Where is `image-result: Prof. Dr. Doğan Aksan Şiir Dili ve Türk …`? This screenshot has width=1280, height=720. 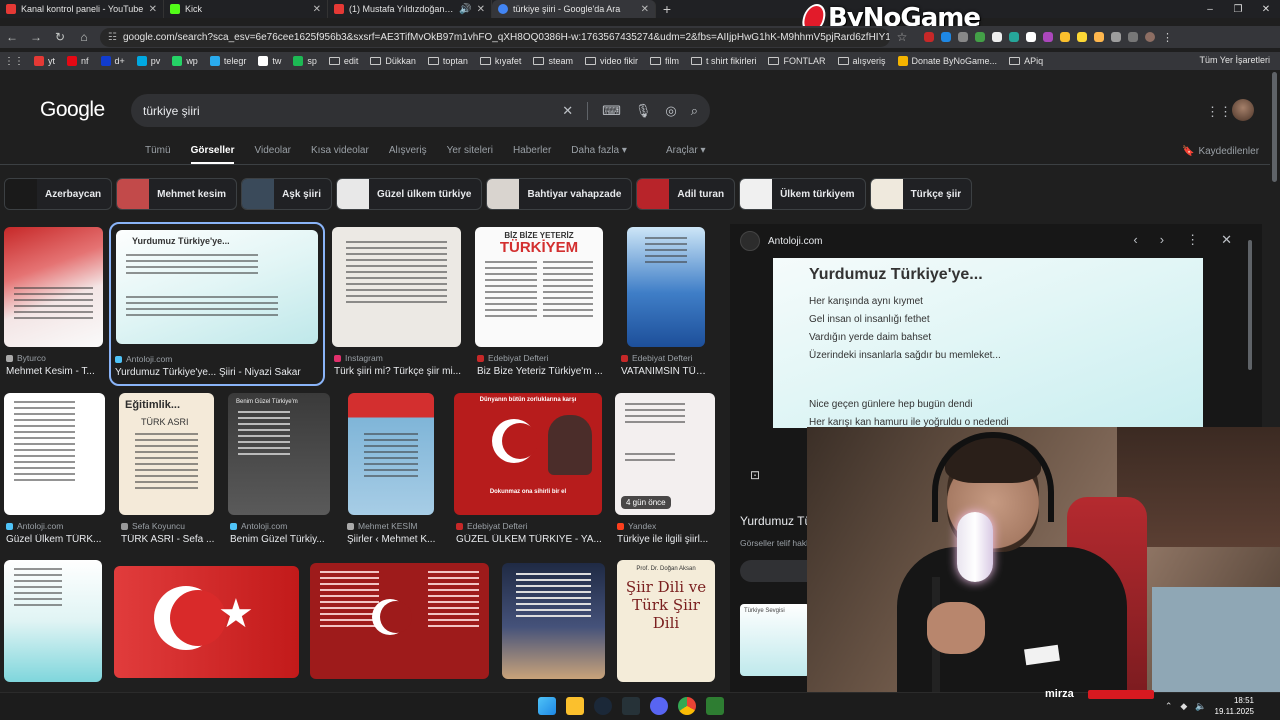 image-result: Prof. Dr. Doğan Aksan Şiir Dili ve Türk … is located at coordinates (666, 621).